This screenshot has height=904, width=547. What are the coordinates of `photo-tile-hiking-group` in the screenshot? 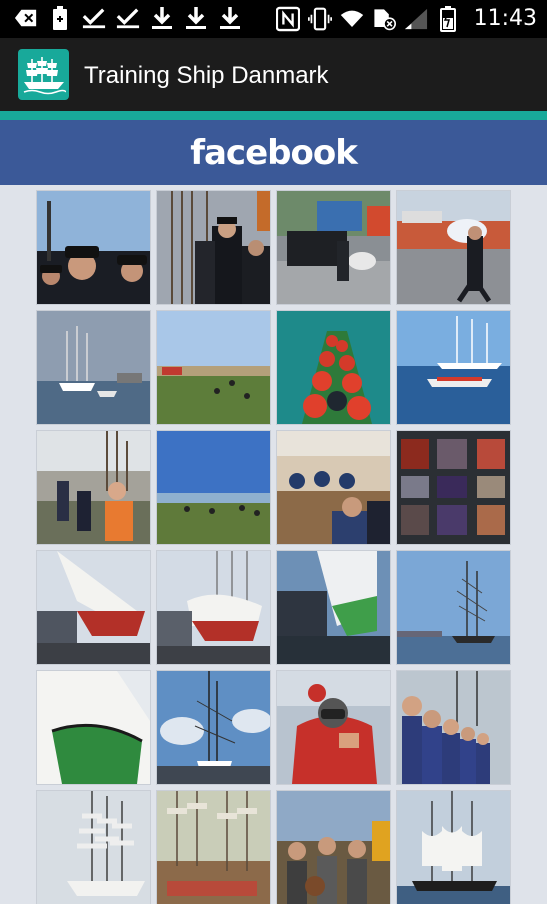 It's located at (93, 487).